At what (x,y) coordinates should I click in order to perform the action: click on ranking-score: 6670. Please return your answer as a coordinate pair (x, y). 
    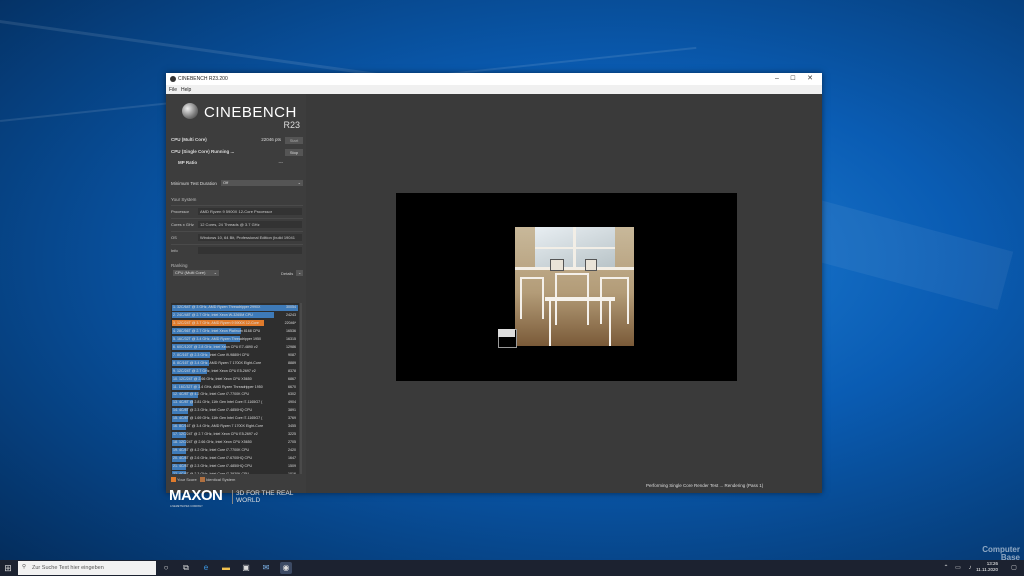
    Looking at the image, I should click on (292, 386).